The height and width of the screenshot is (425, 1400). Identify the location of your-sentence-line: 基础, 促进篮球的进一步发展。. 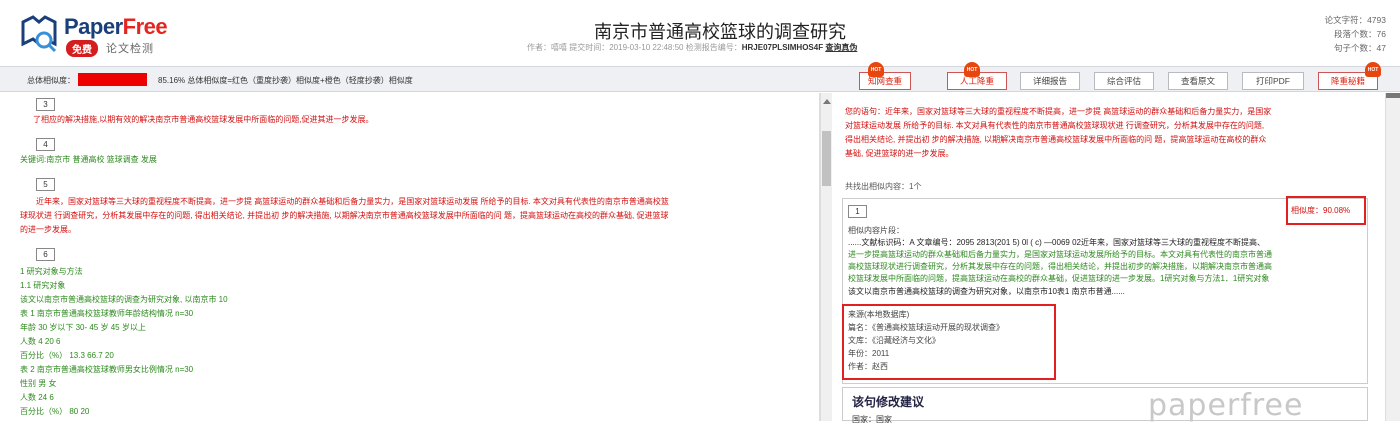
(899, 153).